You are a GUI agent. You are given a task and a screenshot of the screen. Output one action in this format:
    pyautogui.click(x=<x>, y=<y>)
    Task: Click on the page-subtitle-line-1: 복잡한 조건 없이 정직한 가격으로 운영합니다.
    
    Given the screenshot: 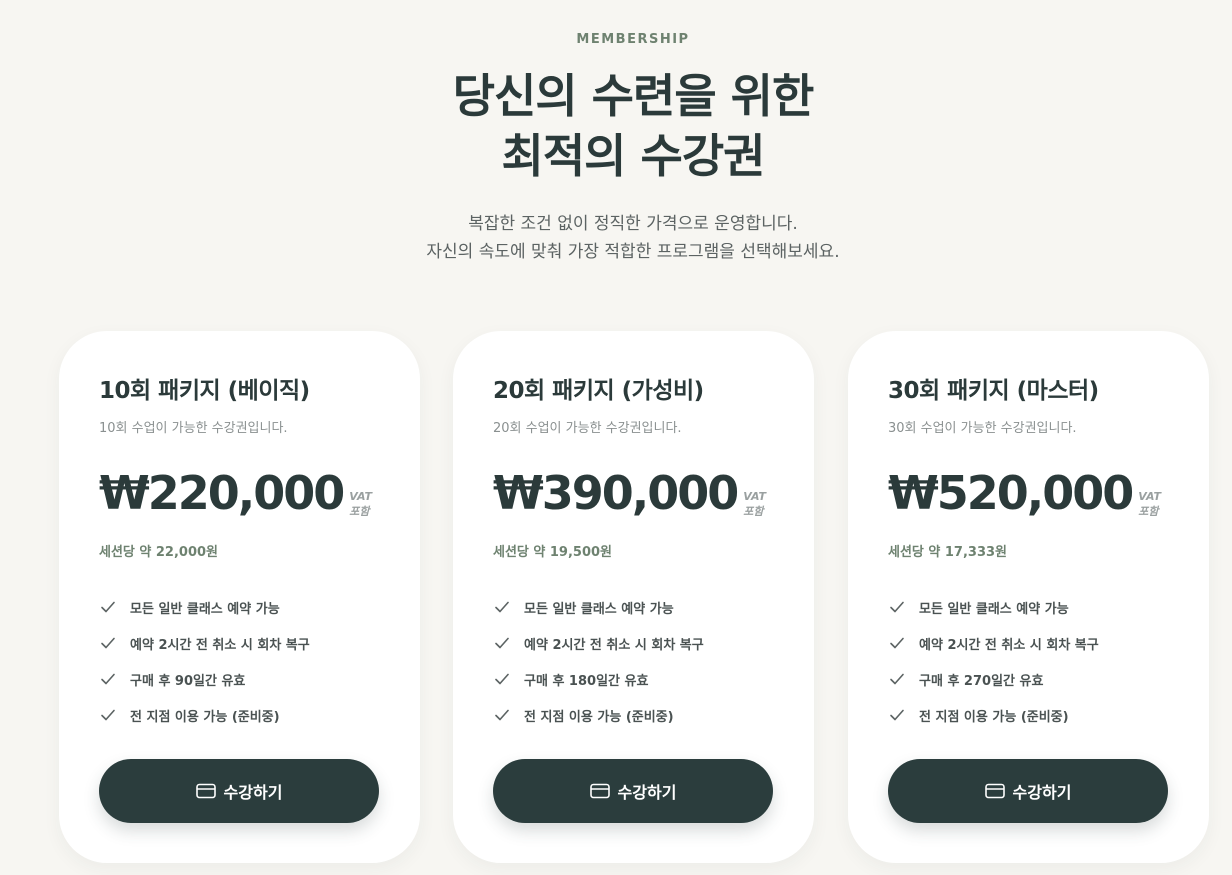 What is the action you would take?
    pyautogui.click(x=633, y=224)
    